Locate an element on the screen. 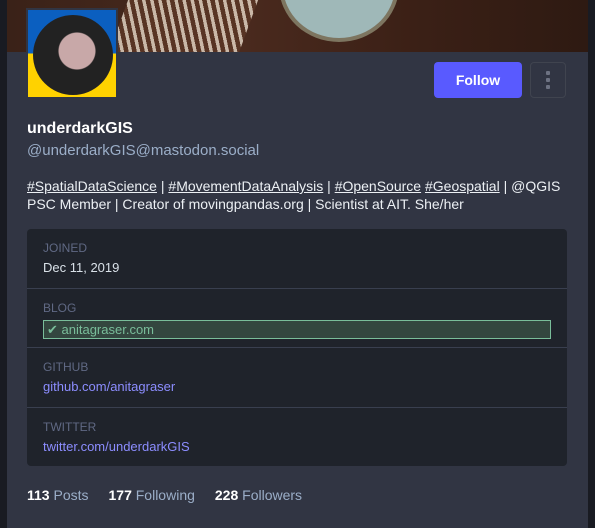 The height and width of the screenshot is (528, 595). twitter-link: twitter.com/underdarkGIS is located at coordinates (116, 446).